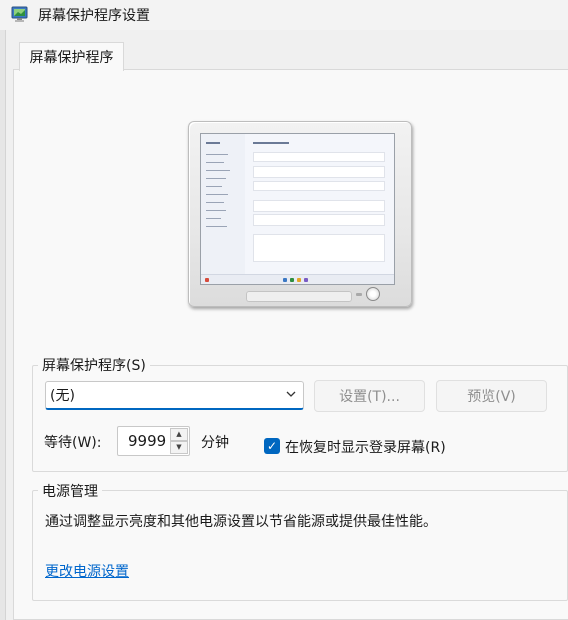 Image resolution: width=568 pixels, height=620 pixels. Describe the element at coordinates (87, 571) in the screenshot. I see `change-power-settings-link: 更改电源设置` at that location.